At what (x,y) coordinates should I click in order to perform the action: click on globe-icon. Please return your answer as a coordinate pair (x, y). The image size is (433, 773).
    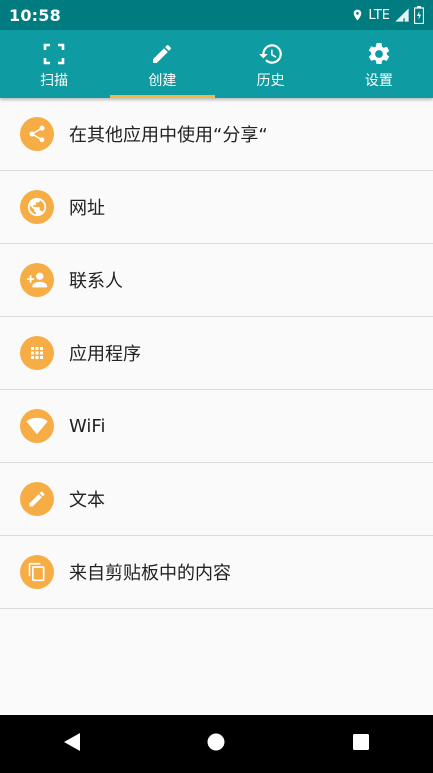
    Looking at the image, I should click on (37, 207).